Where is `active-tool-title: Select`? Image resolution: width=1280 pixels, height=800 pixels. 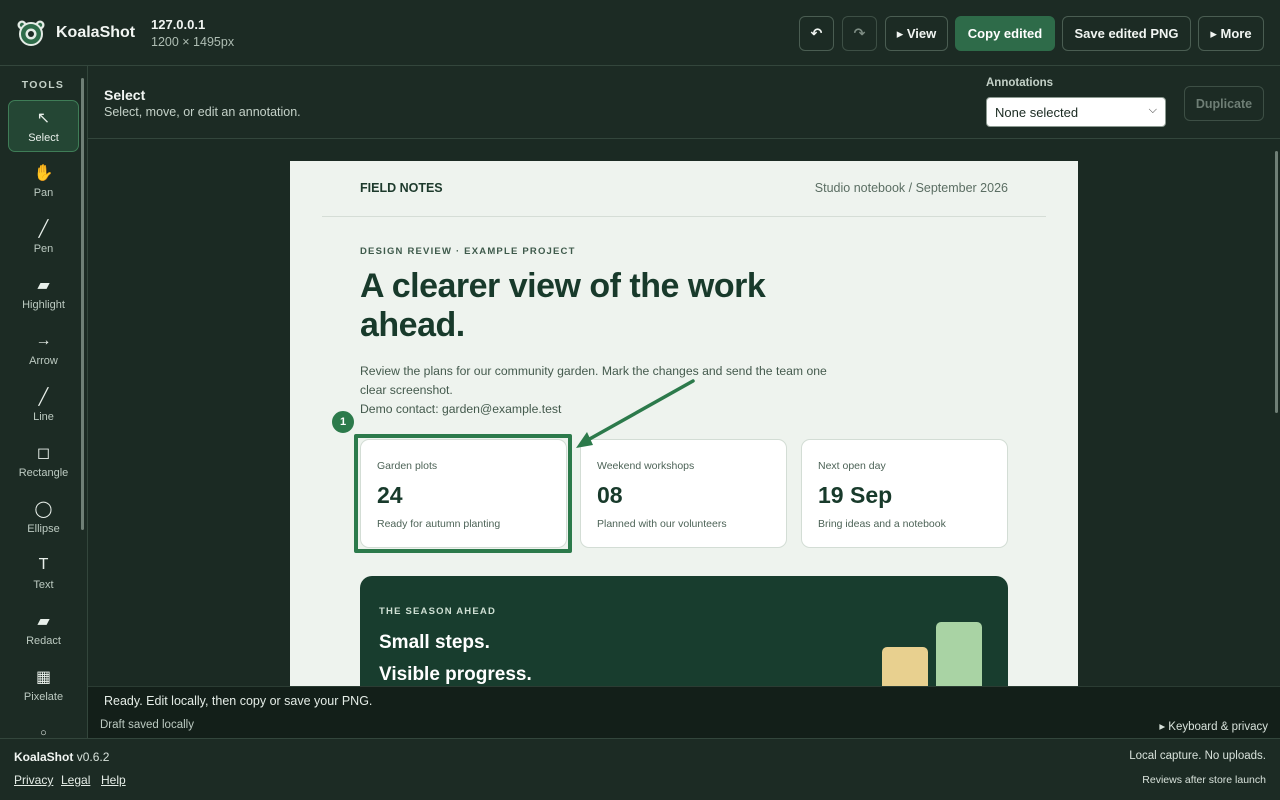 active-tool-title: Select is located at coordinates (125, 95).